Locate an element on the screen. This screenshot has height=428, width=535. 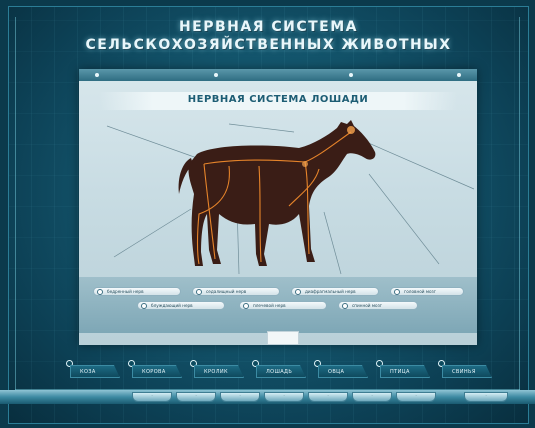
nerve-option-label: диафрагмальный нерв is located at coordinates (330, 291).